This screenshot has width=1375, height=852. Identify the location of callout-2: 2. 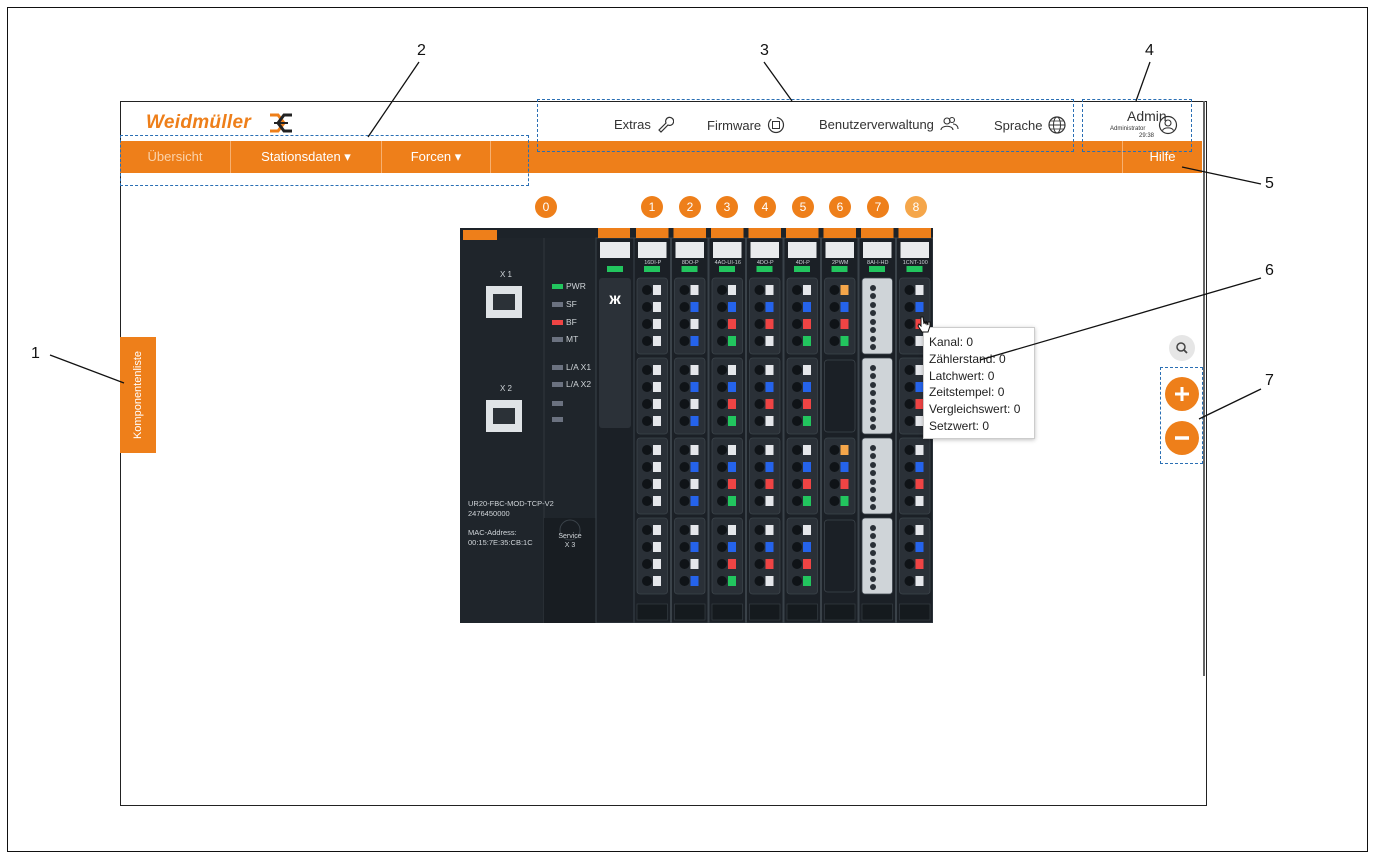
(421, 50).